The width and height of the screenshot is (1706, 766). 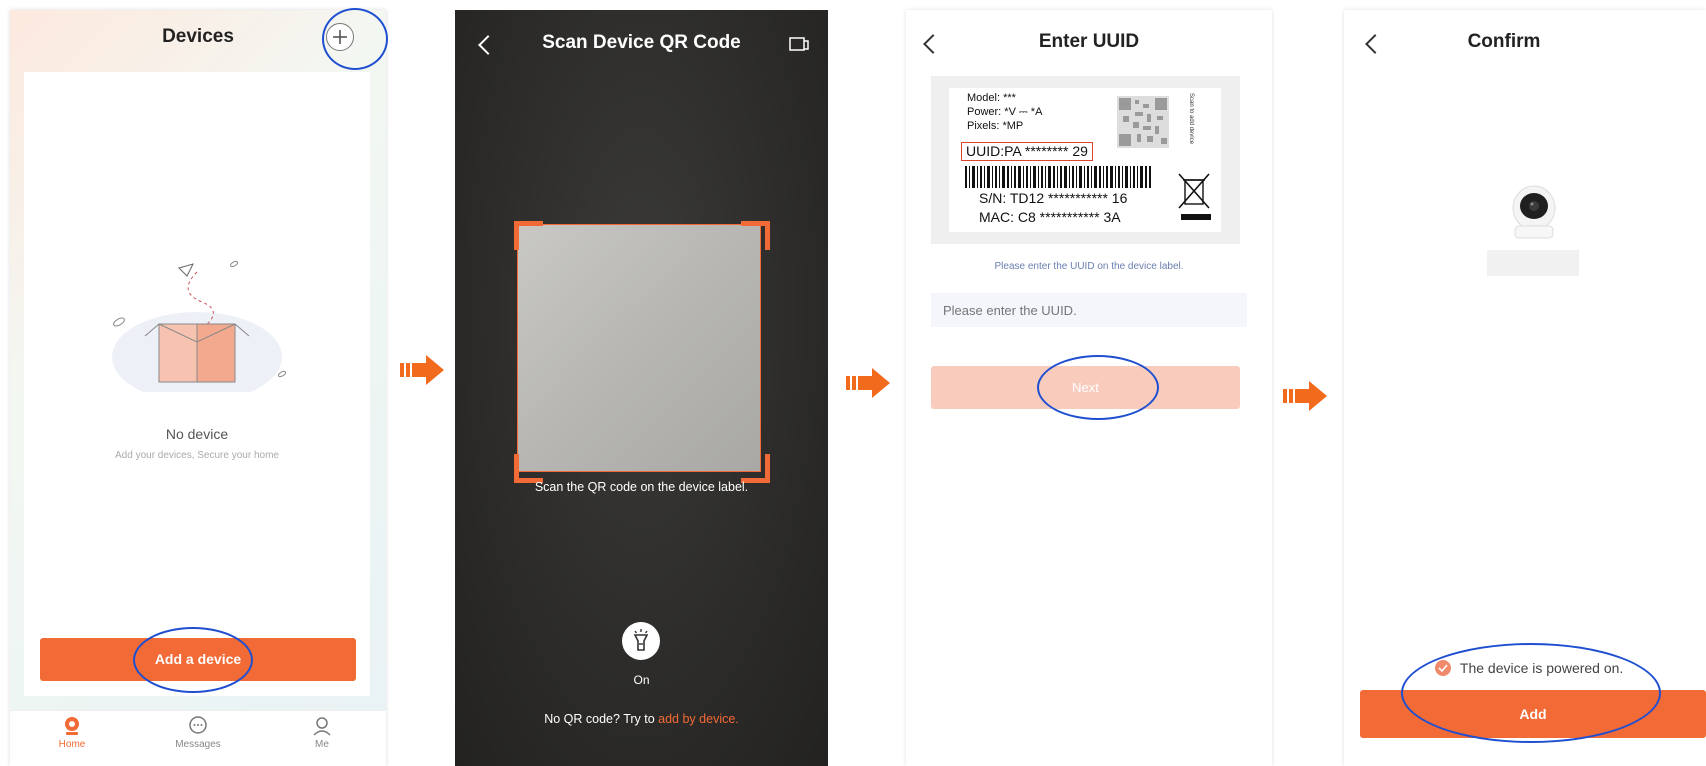 I want to click on qr-code-image, so click(x=1143, y=122).